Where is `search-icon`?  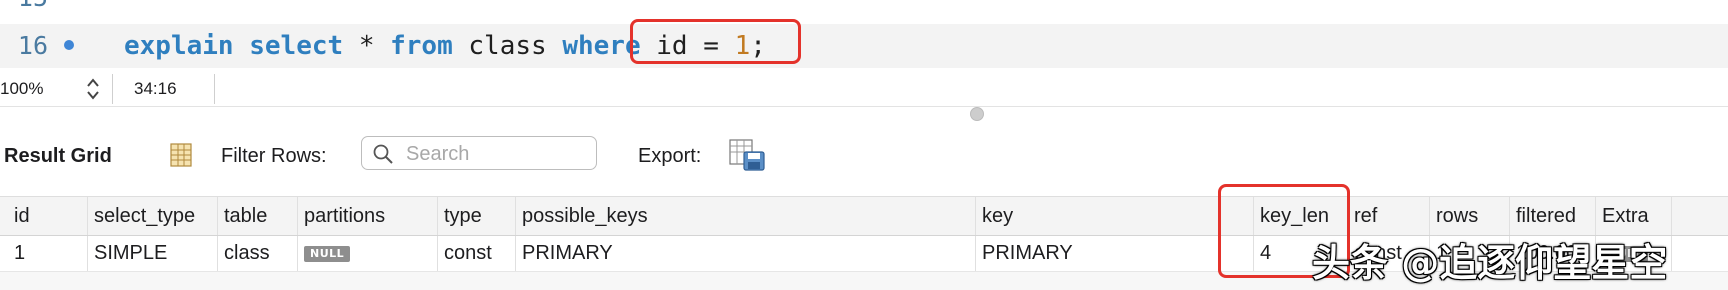
search-icon is located at coordinates (383, 154).